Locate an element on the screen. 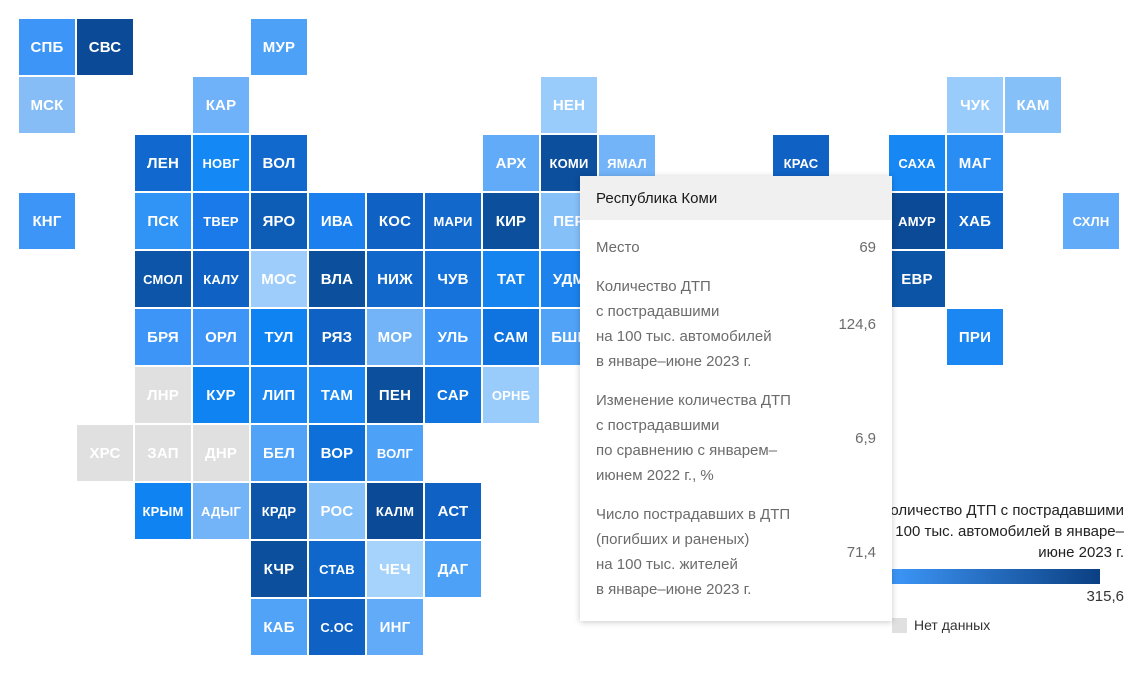  region-tile-label: МАРИ is located at coordinates (453, 221).